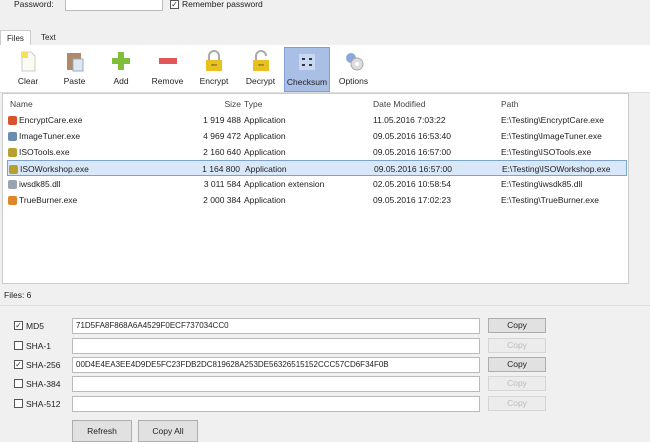 The image size is (650, 442). I want to click on column-name: Name, so click(21, 104).